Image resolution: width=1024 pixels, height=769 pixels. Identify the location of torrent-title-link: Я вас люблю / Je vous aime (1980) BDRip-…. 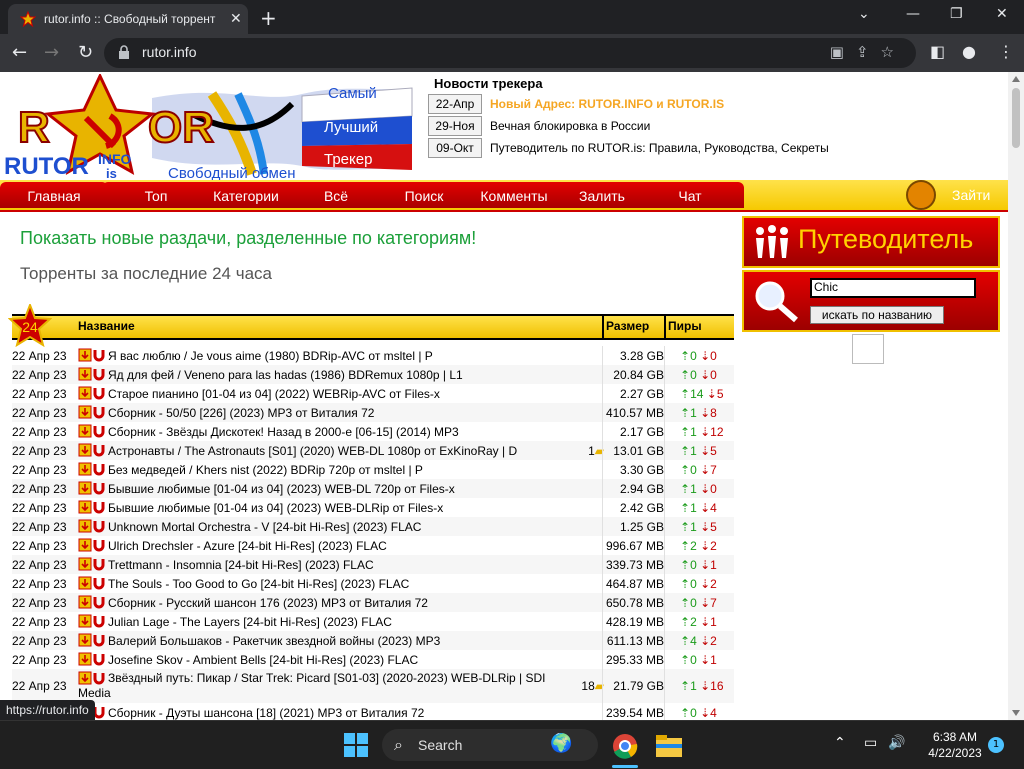
(338, 356).